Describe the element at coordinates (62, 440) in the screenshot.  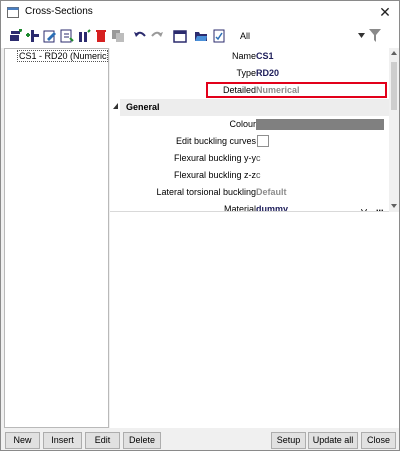
I see `insert-button: Insert` at that location.